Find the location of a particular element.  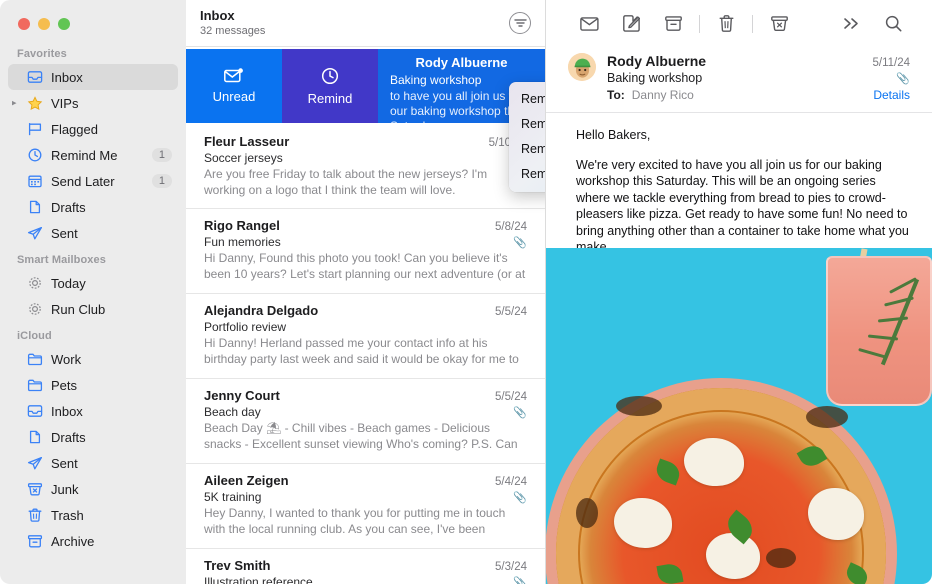

sidebar-item-pets: Pets is located at coordinates (93, 385).